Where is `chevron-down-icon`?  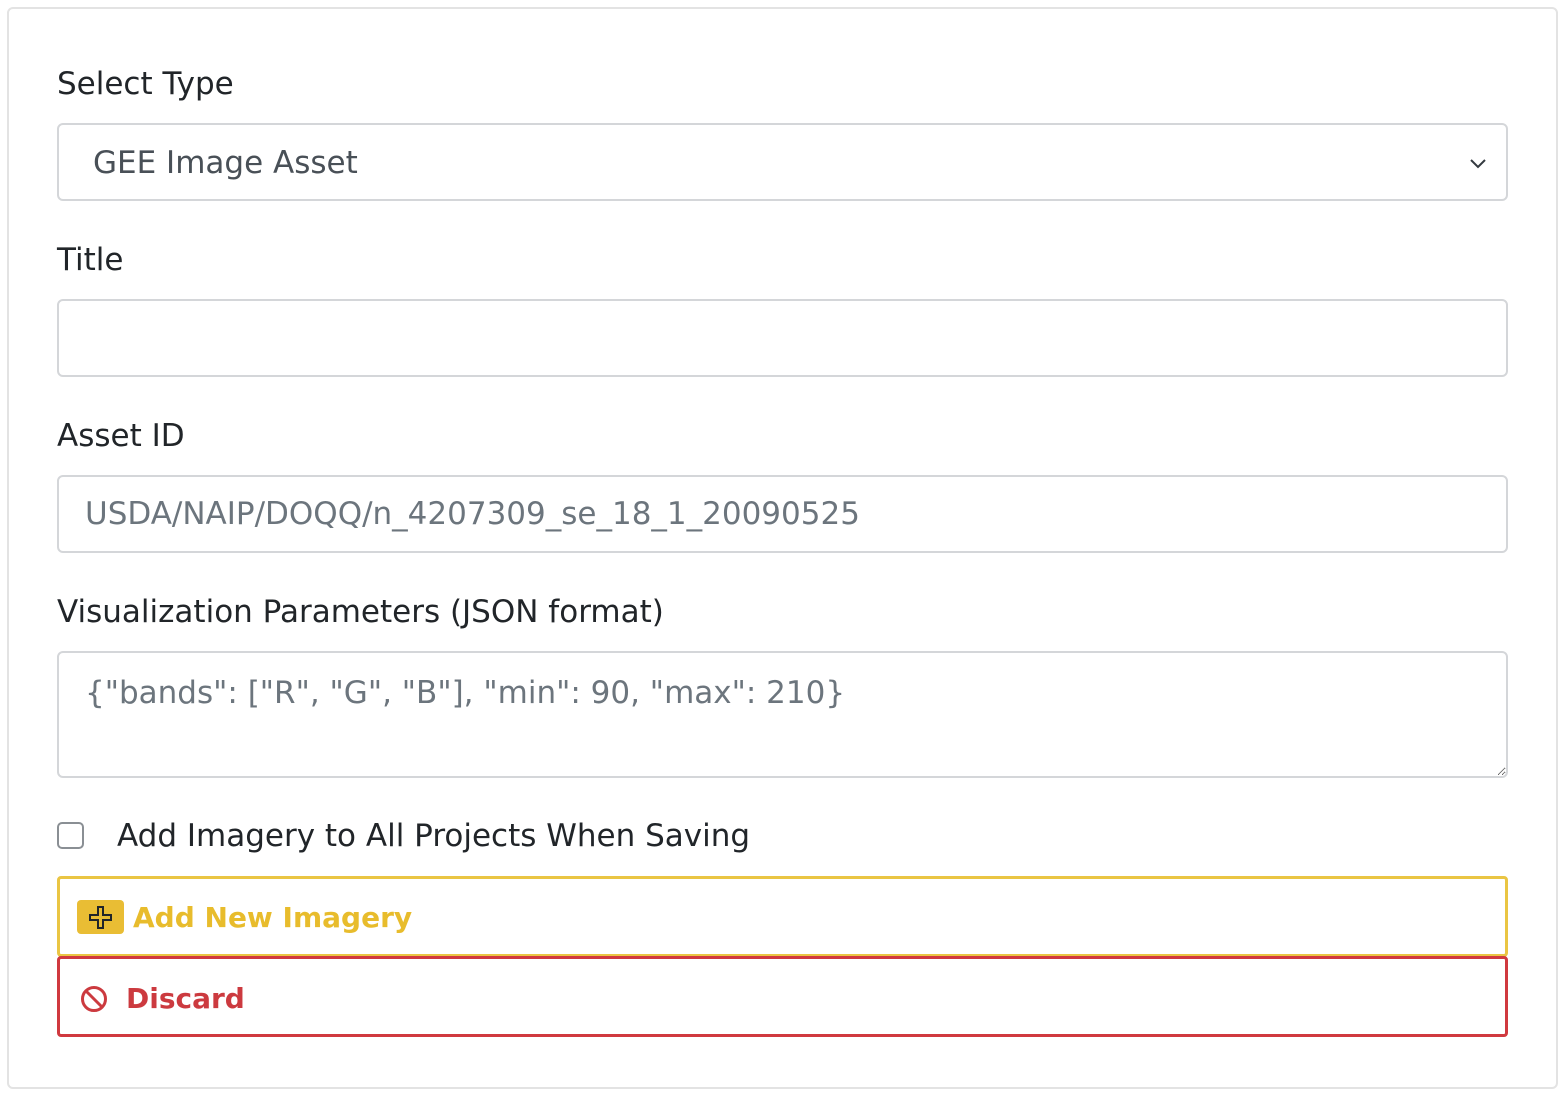
chevron-down-icon is located at coordinates (1478, 164).